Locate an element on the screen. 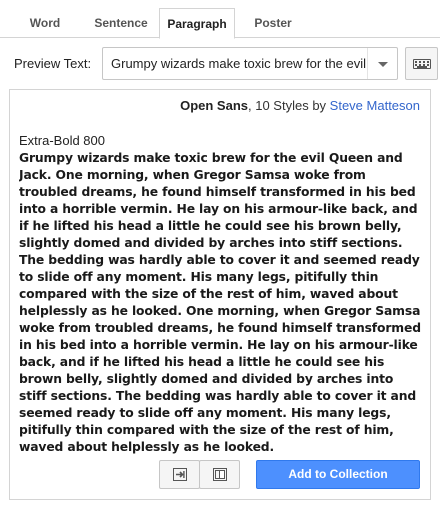  preview-dropdown-toggle is located at coordinates (382, 63).